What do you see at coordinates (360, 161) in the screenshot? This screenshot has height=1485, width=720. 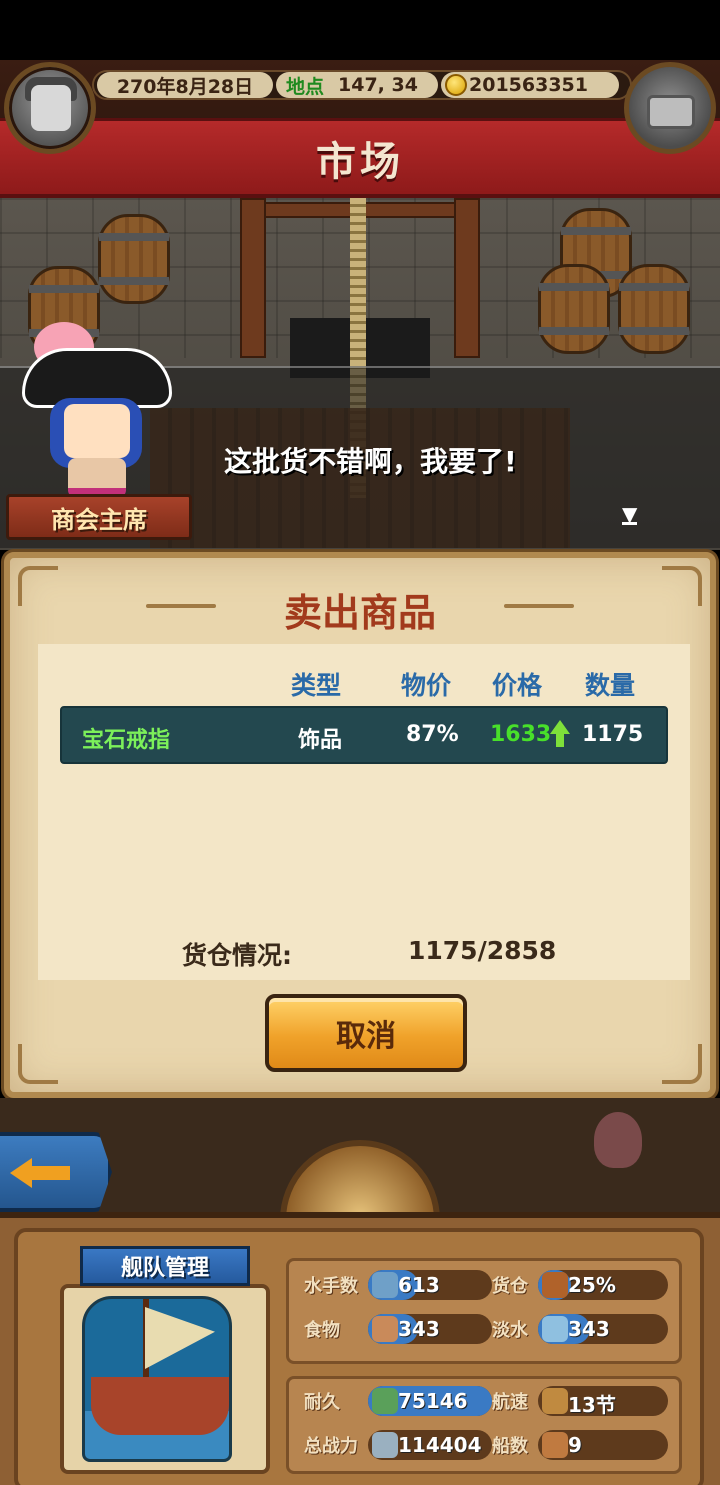 I see `page-title: 市场` at bounding box center [360, 161].